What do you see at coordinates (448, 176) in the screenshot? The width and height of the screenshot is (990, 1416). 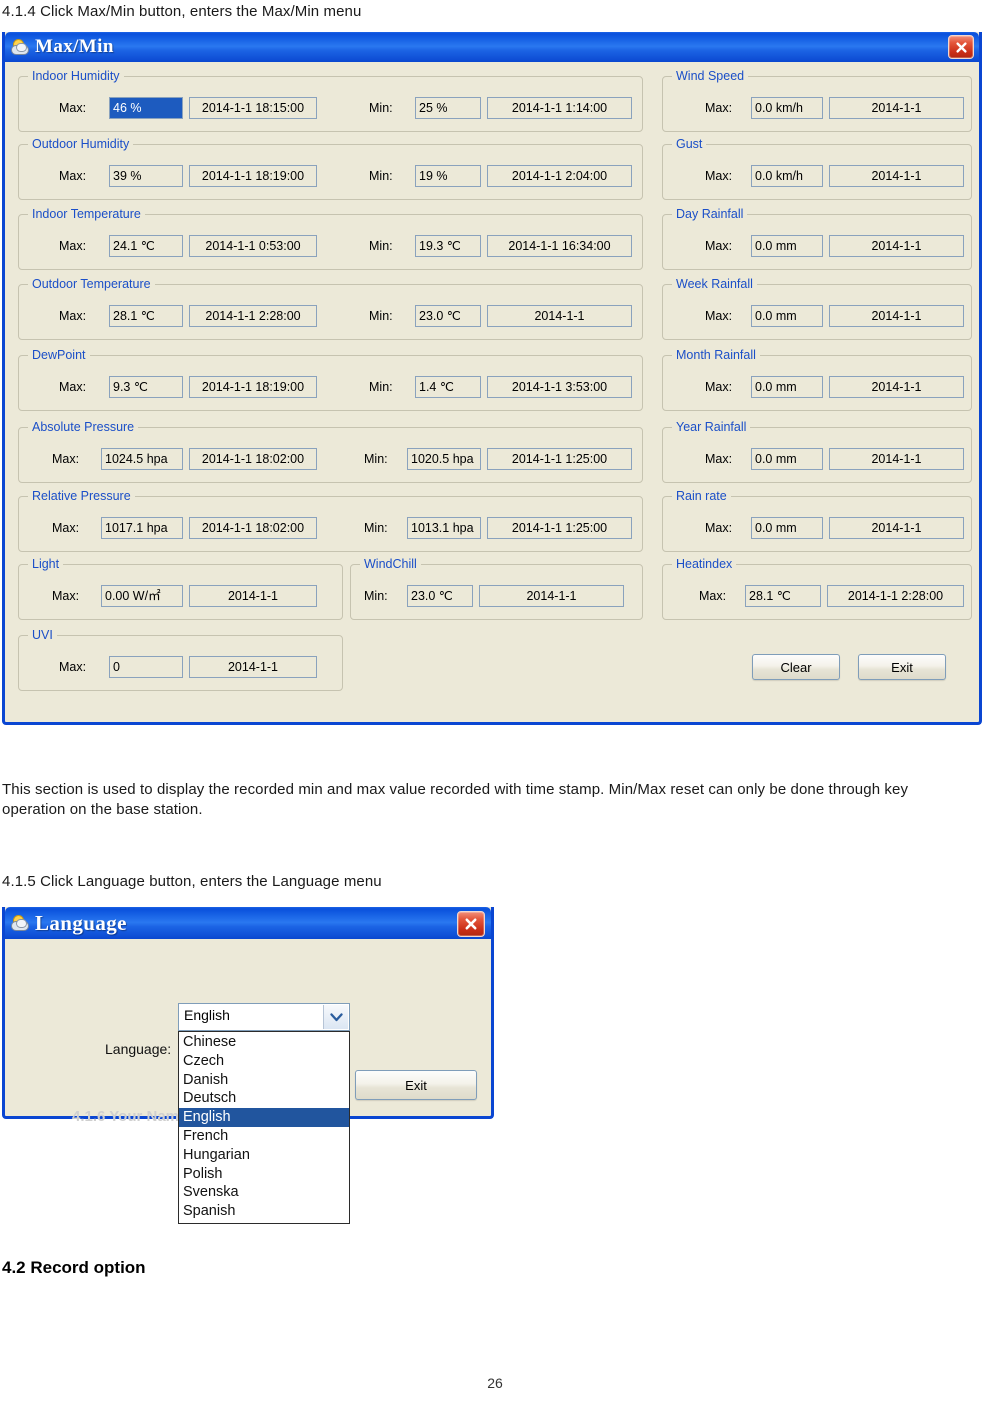 I see `min-value-field: 19 %` at bounding box center [448, 176].